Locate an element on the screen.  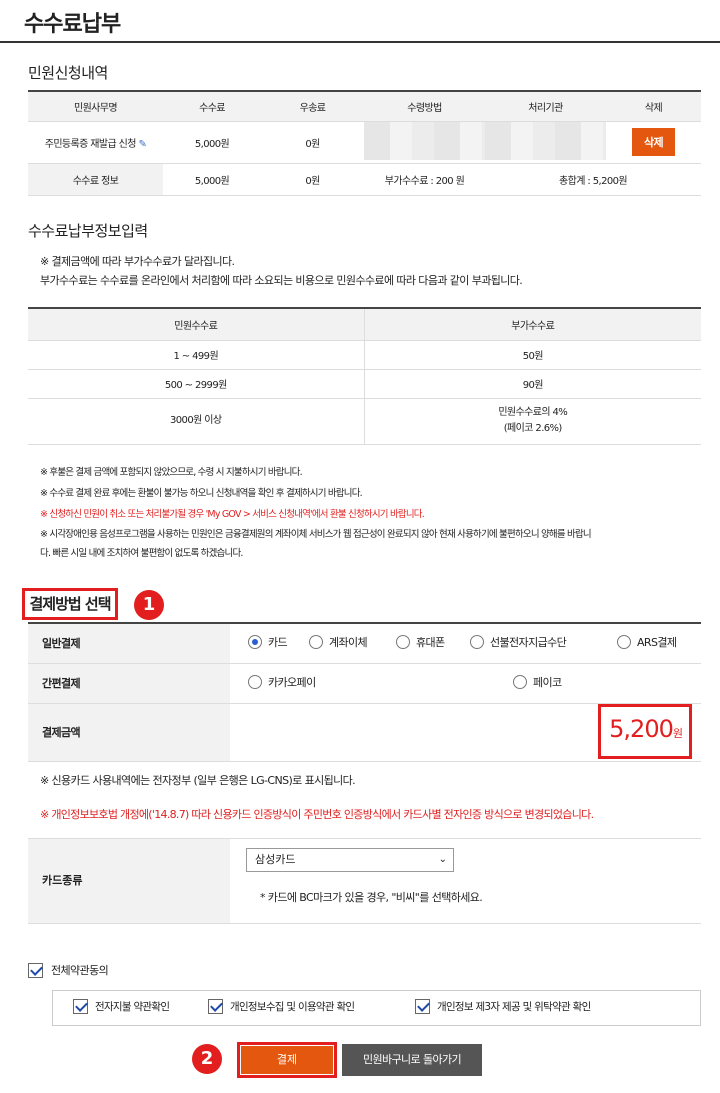
postage-cell: 0원 is located at coordinates (312, 142).